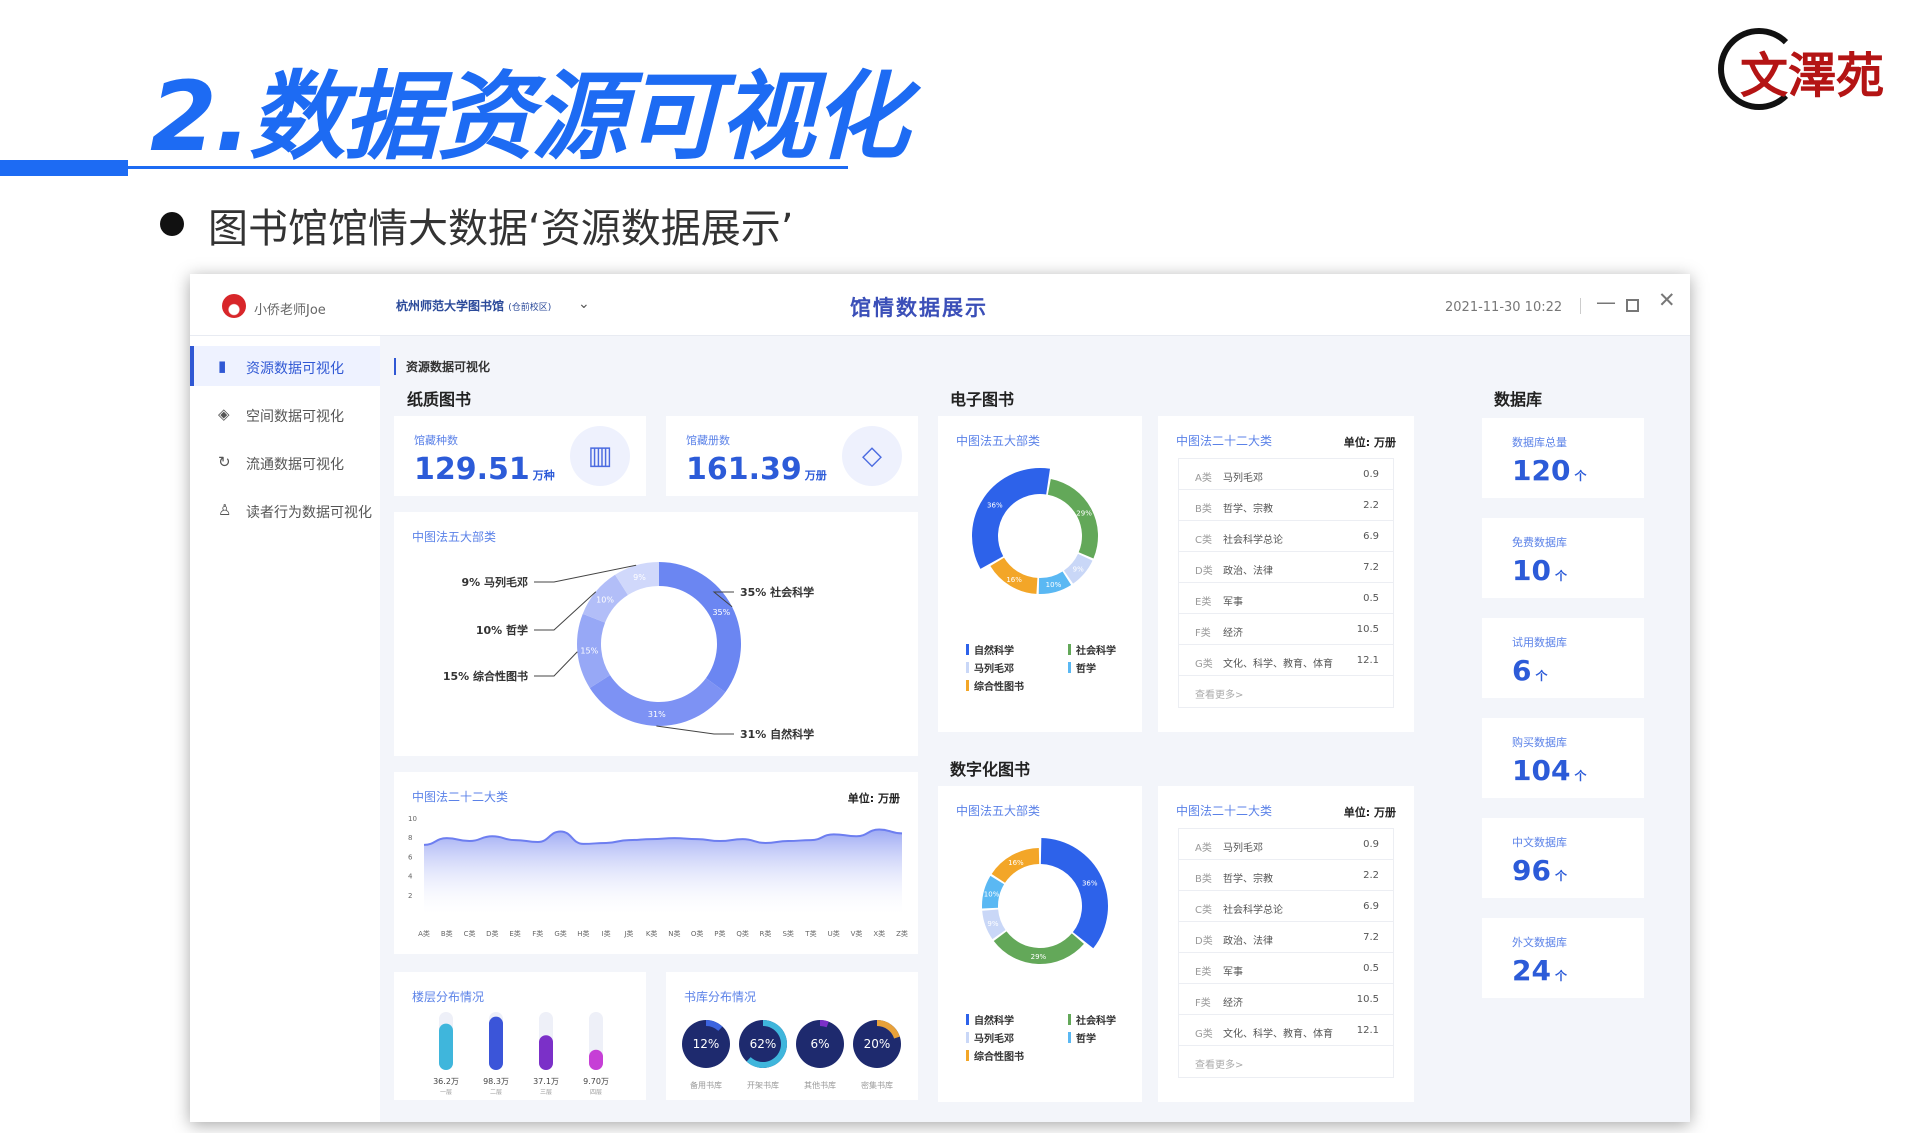  What do you see at coordinates (450, 306) in the screenshot?
I see `library-name: 杭州师范大学图书馆` at bounding box center [450, 306].